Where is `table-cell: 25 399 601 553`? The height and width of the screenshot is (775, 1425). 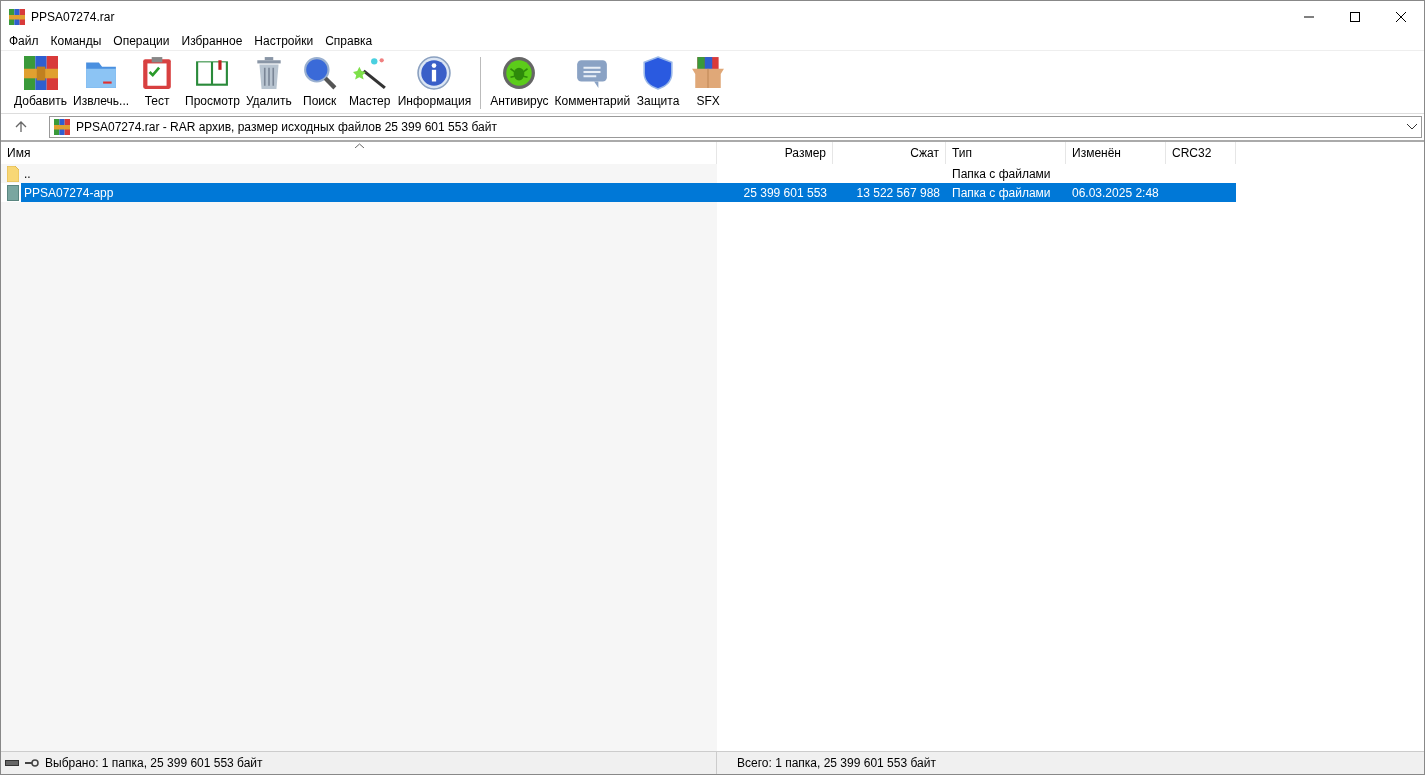
table-cell: 25 399 601 553 is located at coordinates (785, 192).